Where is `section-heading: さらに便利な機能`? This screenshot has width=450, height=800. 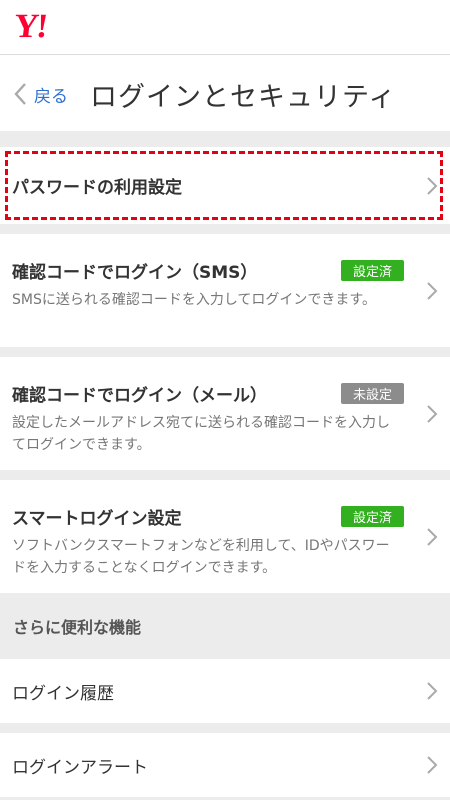
section-heading: さらに便利な機能 is located at coordinates (225, 626).